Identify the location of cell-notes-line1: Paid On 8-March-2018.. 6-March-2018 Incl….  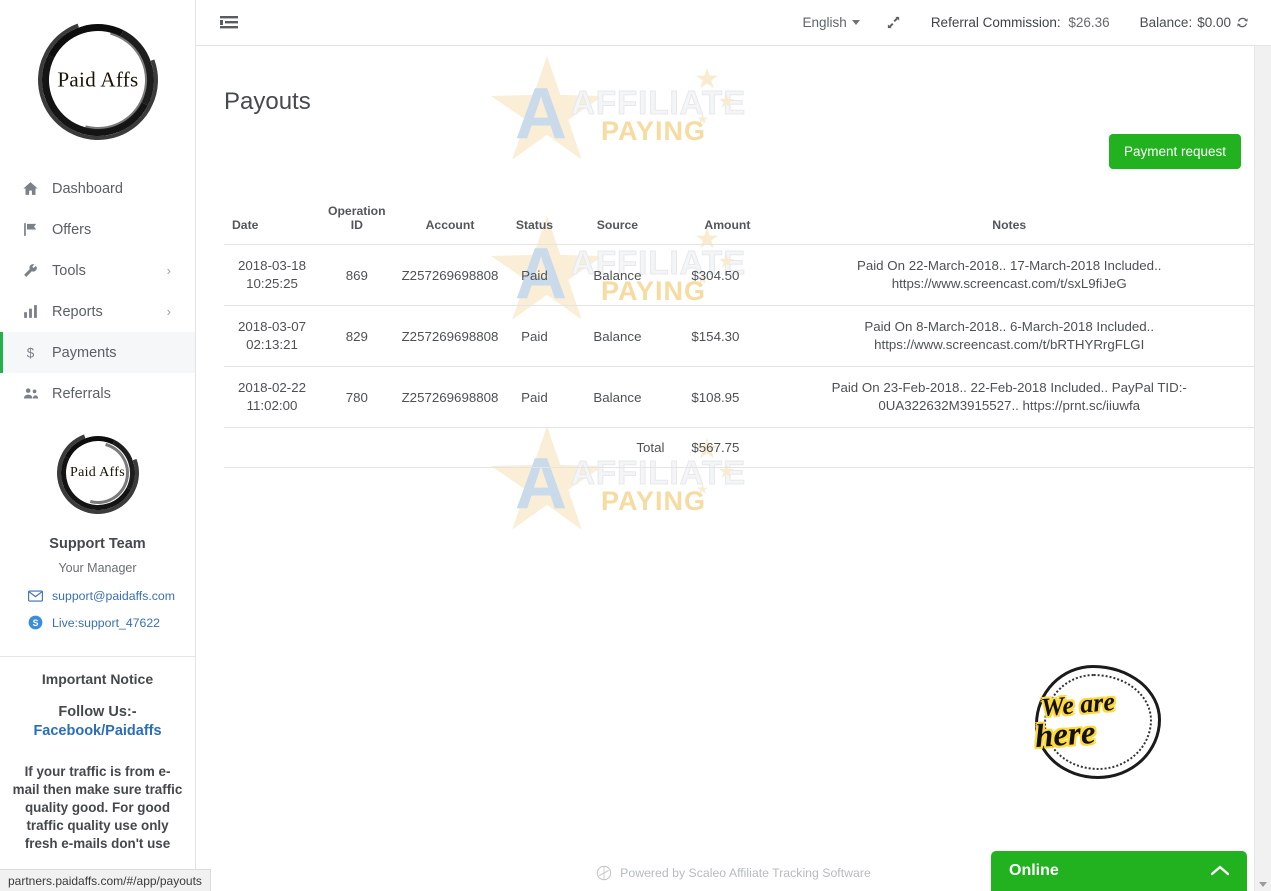
(1009, 326).